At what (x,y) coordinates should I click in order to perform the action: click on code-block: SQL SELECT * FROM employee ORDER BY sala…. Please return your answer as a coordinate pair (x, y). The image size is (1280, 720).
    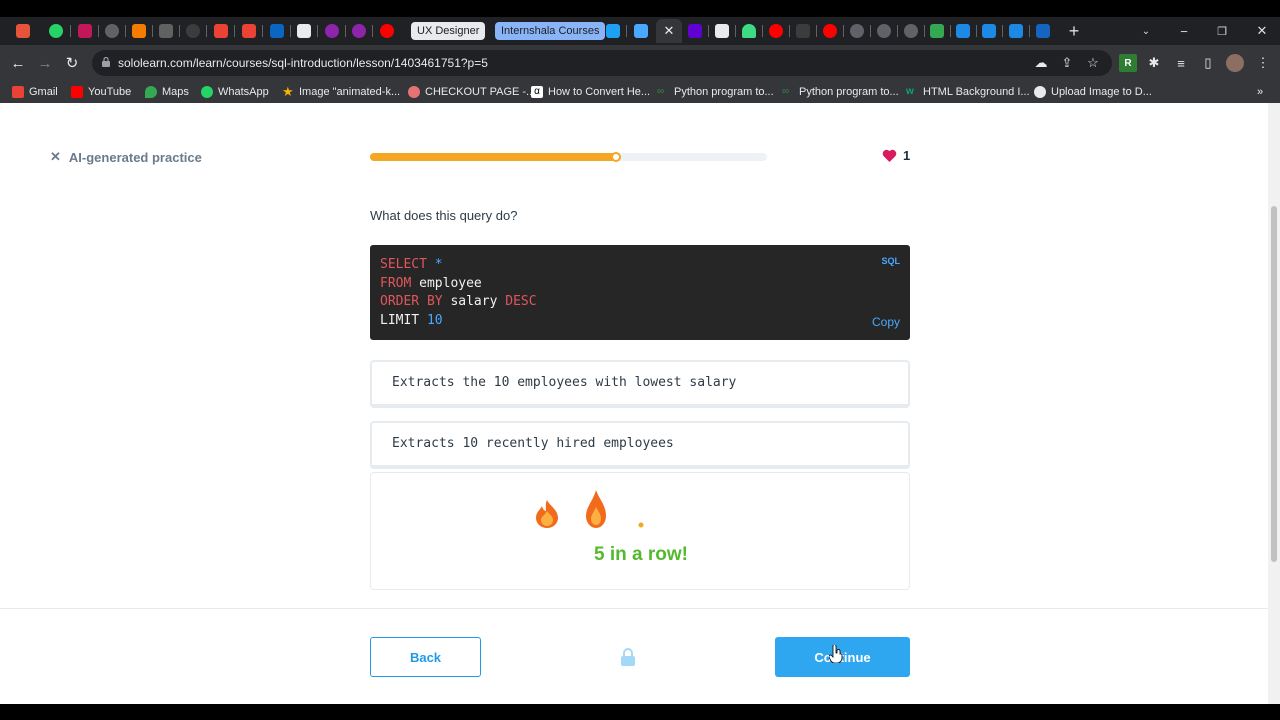
    Looking at the image, I should click on (640, 292).